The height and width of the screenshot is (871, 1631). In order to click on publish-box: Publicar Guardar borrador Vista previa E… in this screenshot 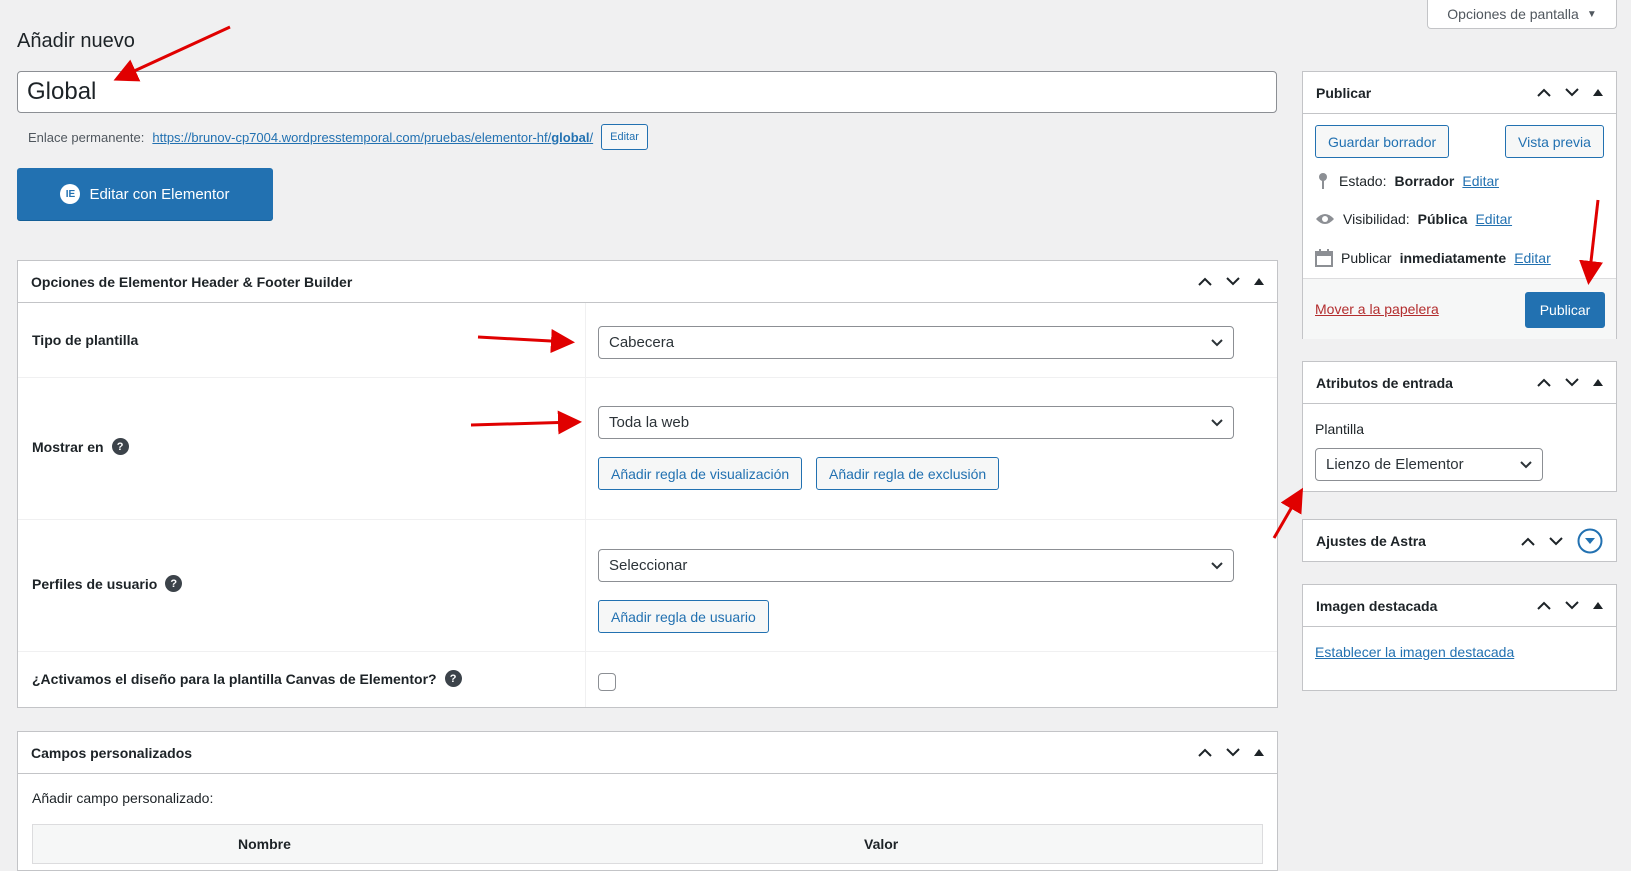, I will do `click(1459, 205)`.